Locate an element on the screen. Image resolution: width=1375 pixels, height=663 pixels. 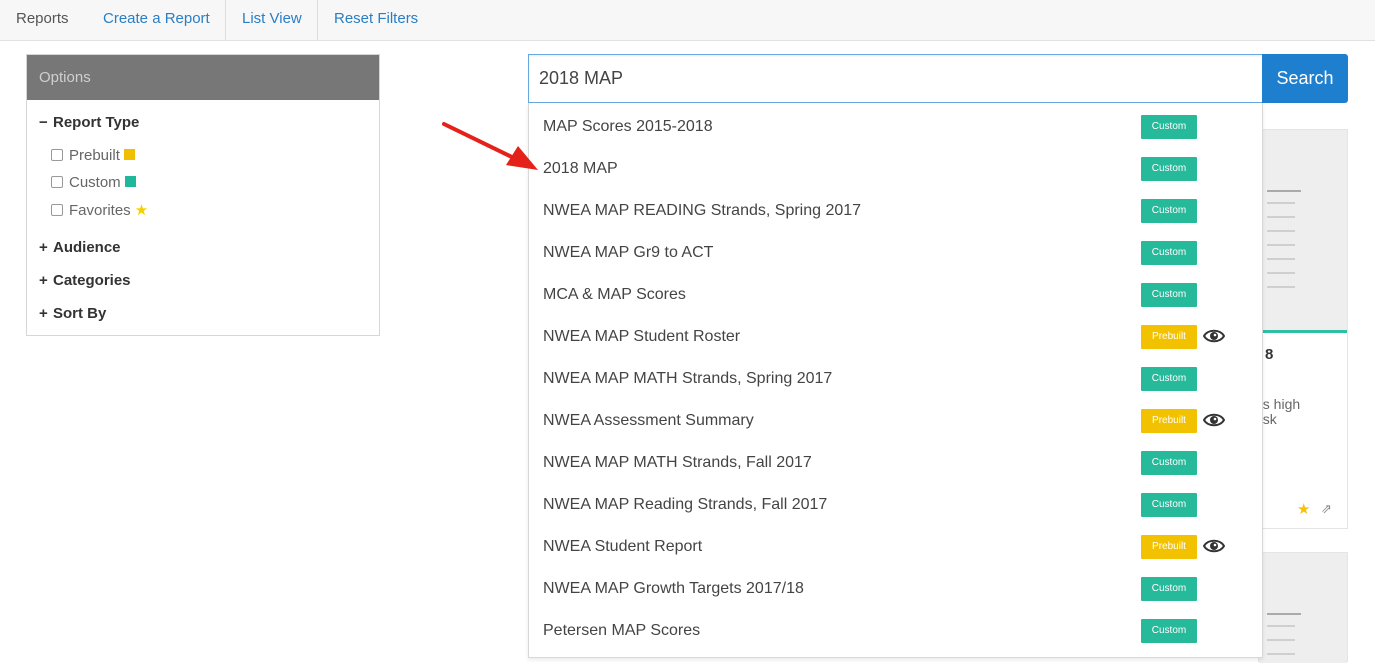
section-report-type: − Report Type is located at coordinates (89, 122).